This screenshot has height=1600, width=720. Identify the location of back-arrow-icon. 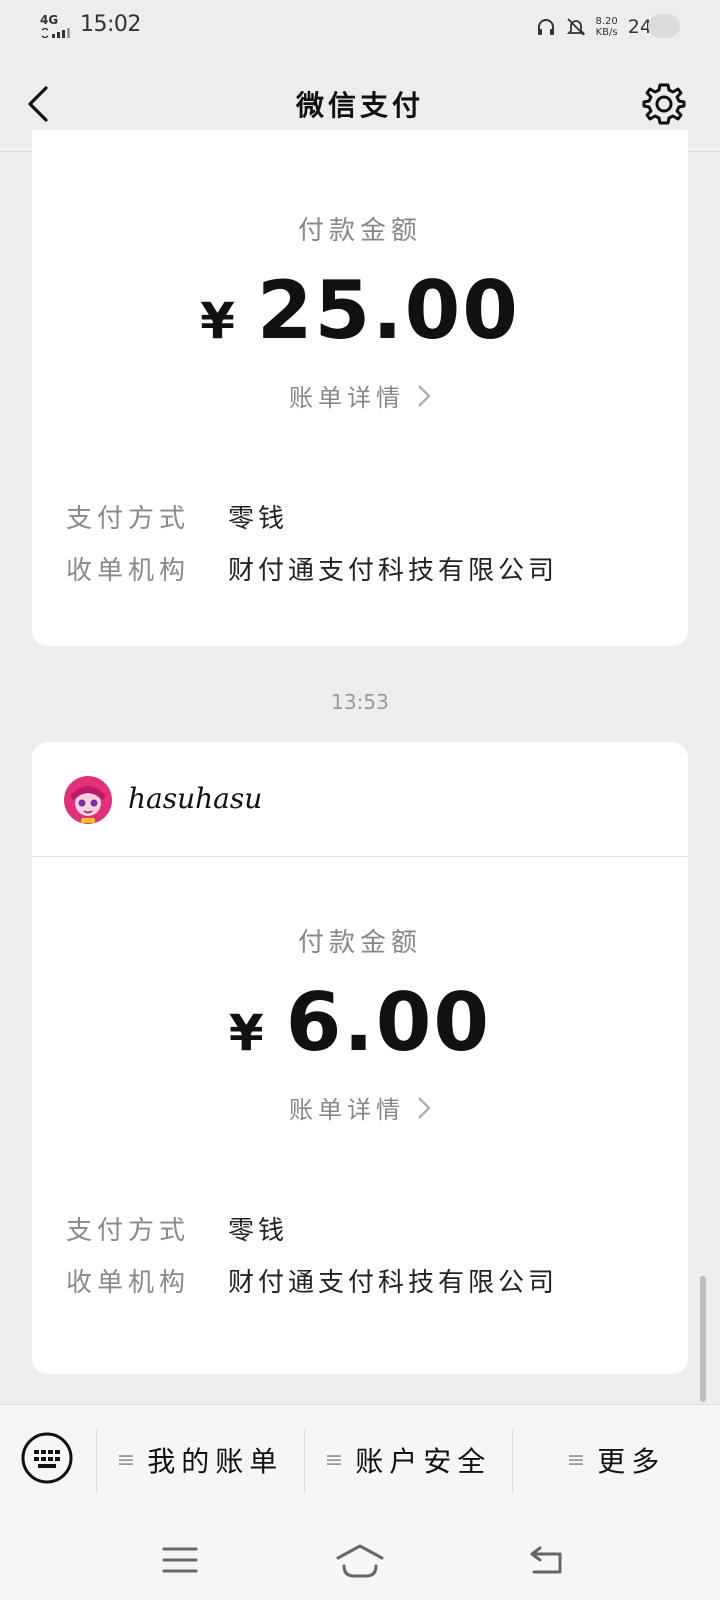
(548, 1560).